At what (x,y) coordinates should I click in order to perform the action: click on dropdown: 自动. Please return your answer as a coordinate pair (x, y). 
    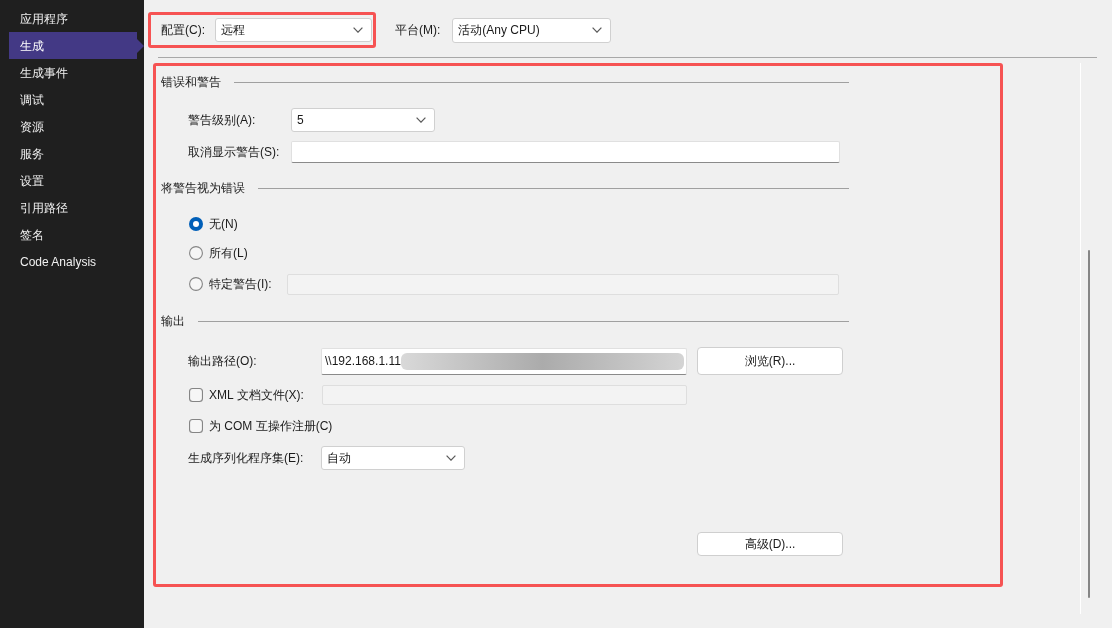
    Looking at the image, I should click on (393, 458).